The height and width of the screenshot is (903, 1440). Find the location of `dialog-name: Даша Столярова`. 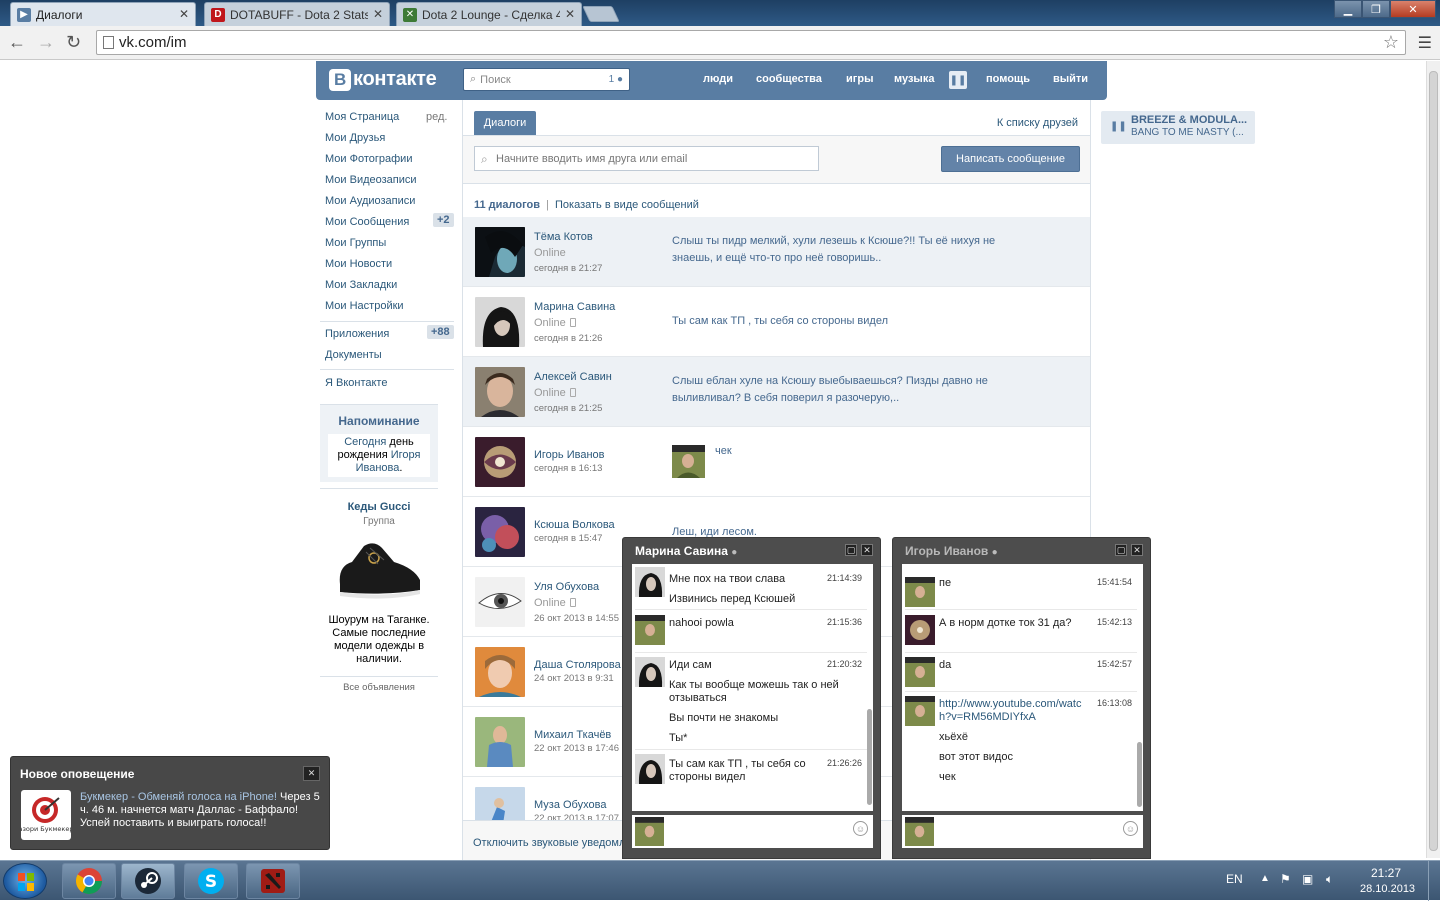

dialog-name: Даша Столярова is located at coordinates (577, 665).